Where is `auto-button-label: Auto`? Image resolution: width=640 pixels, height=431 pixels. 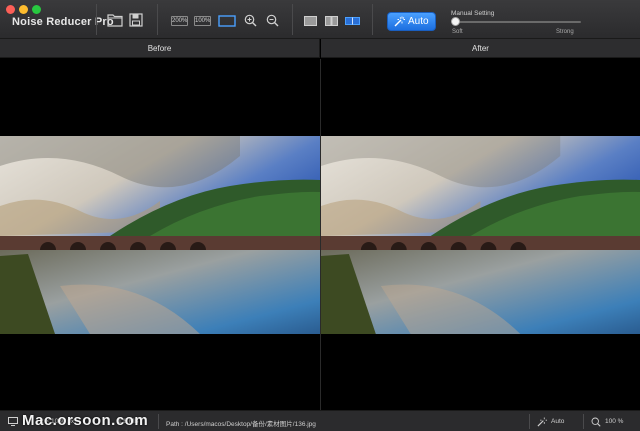 auto-button-label: Auto is located at coordinates (418, 21).